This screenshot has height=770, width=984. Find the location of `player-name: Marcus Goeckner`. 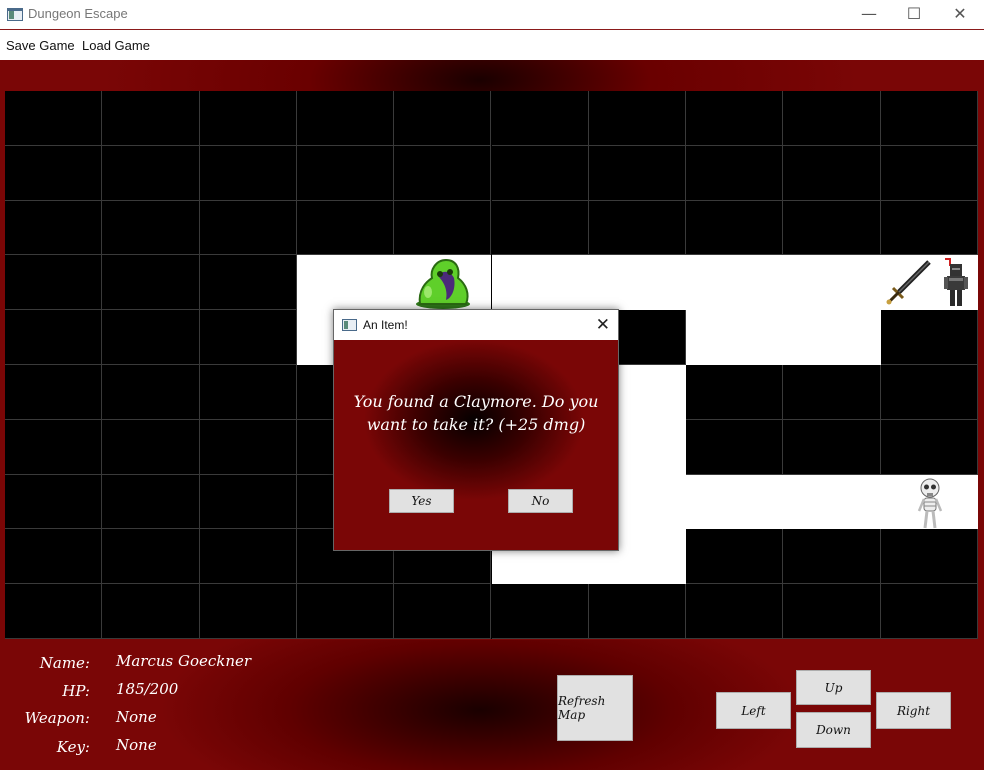

player-name: Marcus Goeckner is located at coordinates (184, 661).